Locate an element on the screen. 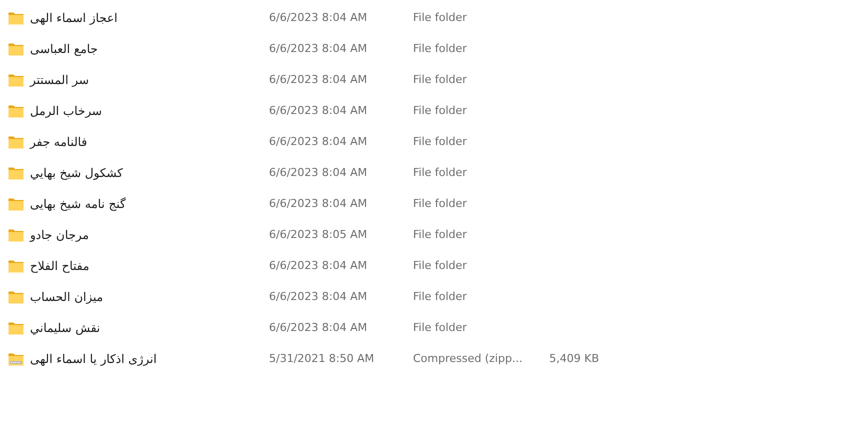 The image size is (866, 435). file-name: اعجاز اسماء الهی is located at coordinates (74, 17).